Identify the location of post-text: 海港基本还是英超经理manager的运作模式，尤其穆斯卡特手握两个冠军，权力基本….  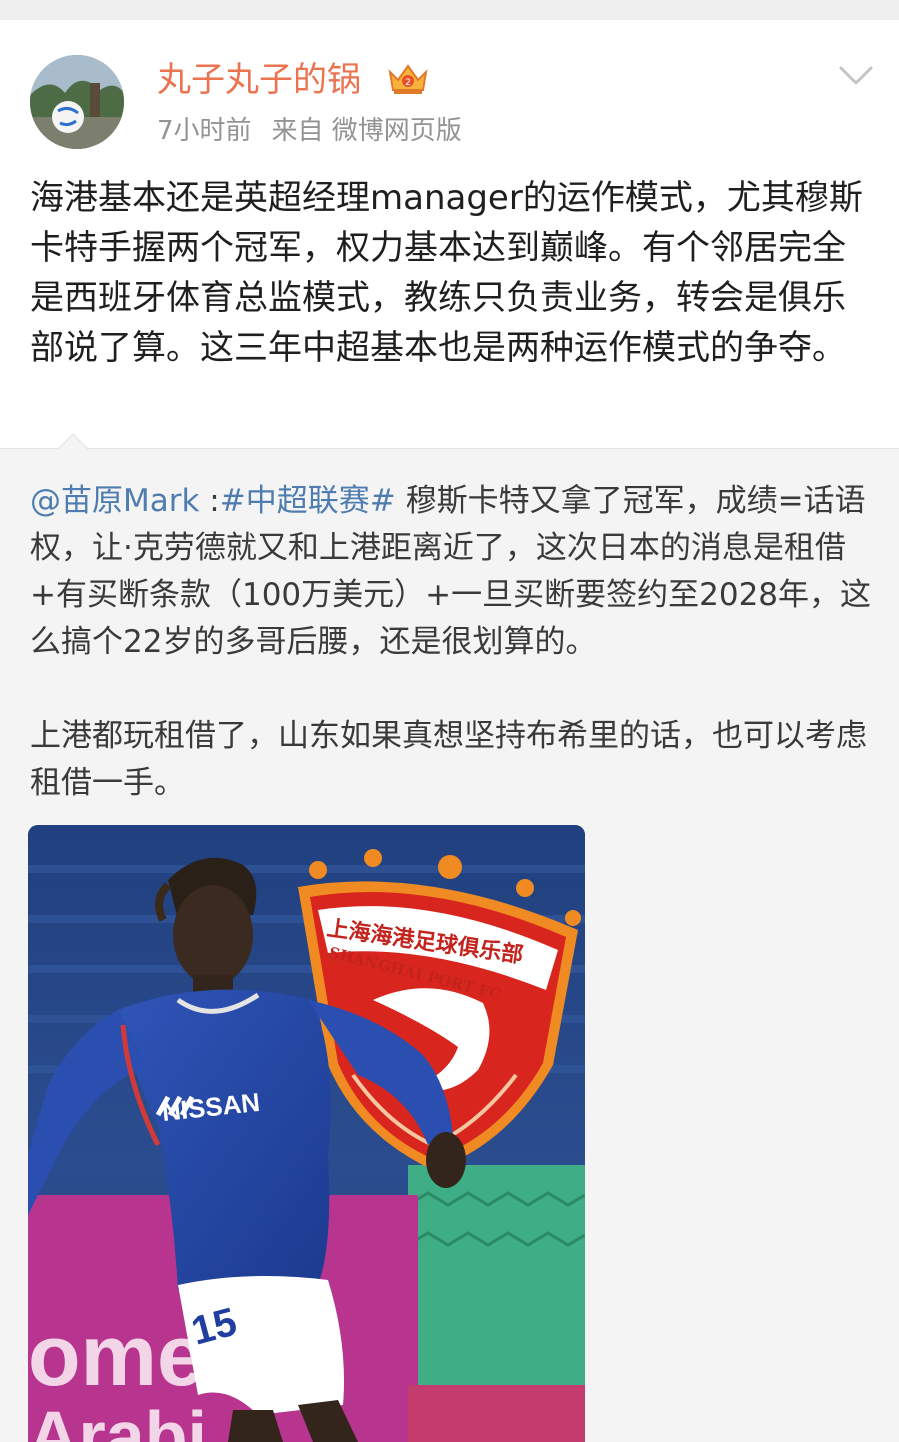
(446, 273).